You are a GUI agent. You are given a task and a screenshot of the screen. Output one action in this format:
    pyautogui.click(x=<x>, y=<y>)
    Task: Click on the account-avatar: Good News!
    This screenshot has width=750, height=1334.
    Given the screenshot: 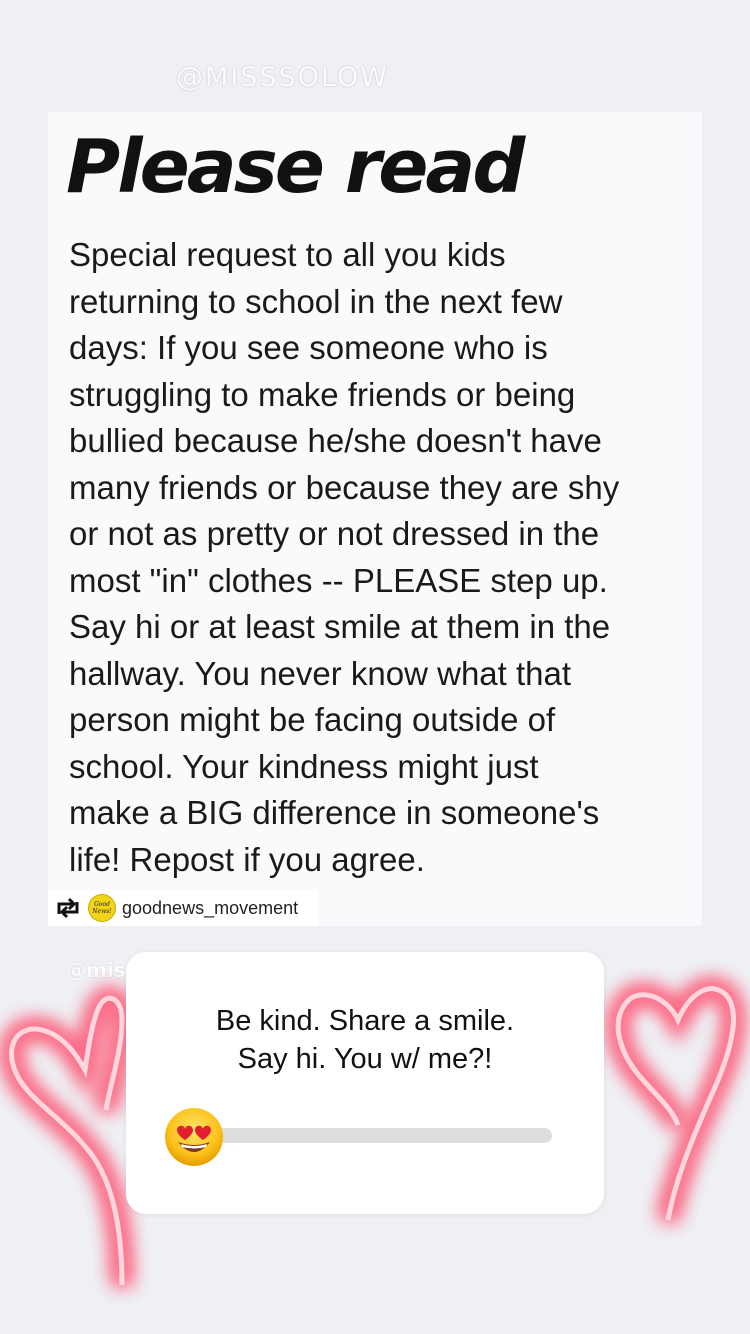 What is the action you would take?
    pyautogui.click(x=102, y=908)
    